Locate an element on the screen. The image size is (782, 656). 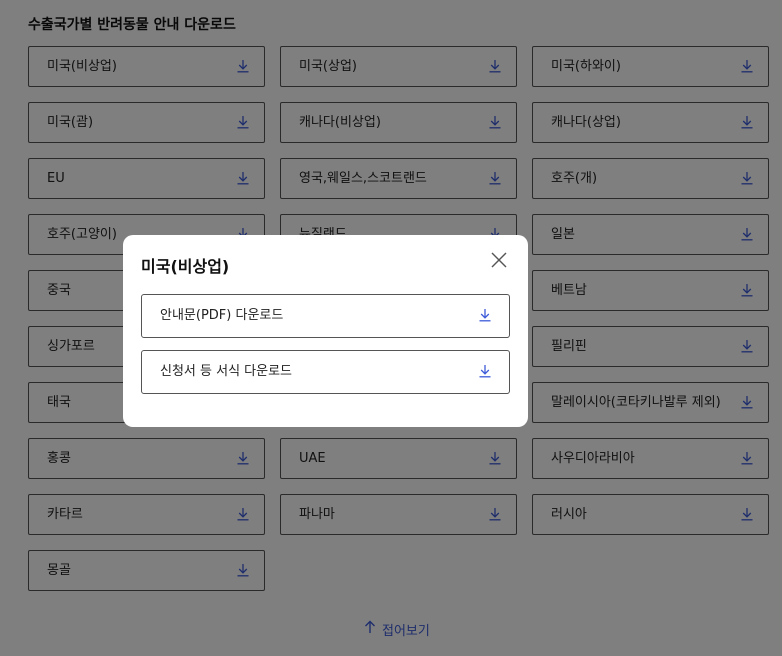
close-icon is located at coordinates (499, 260).